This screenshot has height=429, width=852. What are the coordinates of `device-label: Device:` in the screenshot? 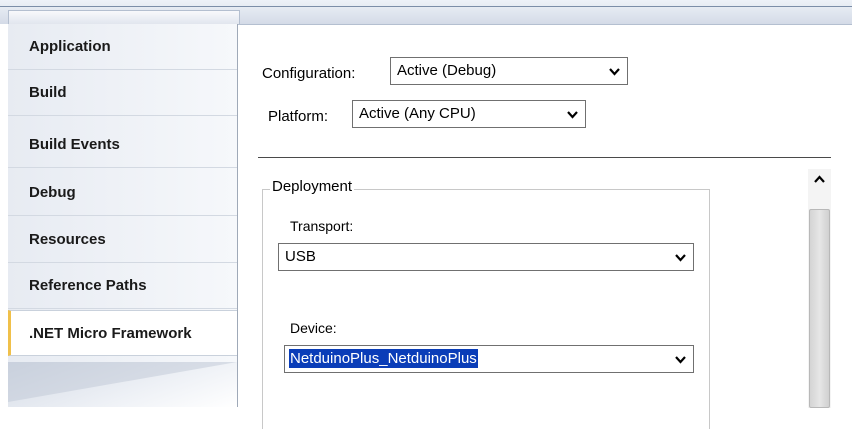 It's located at (313, 328).